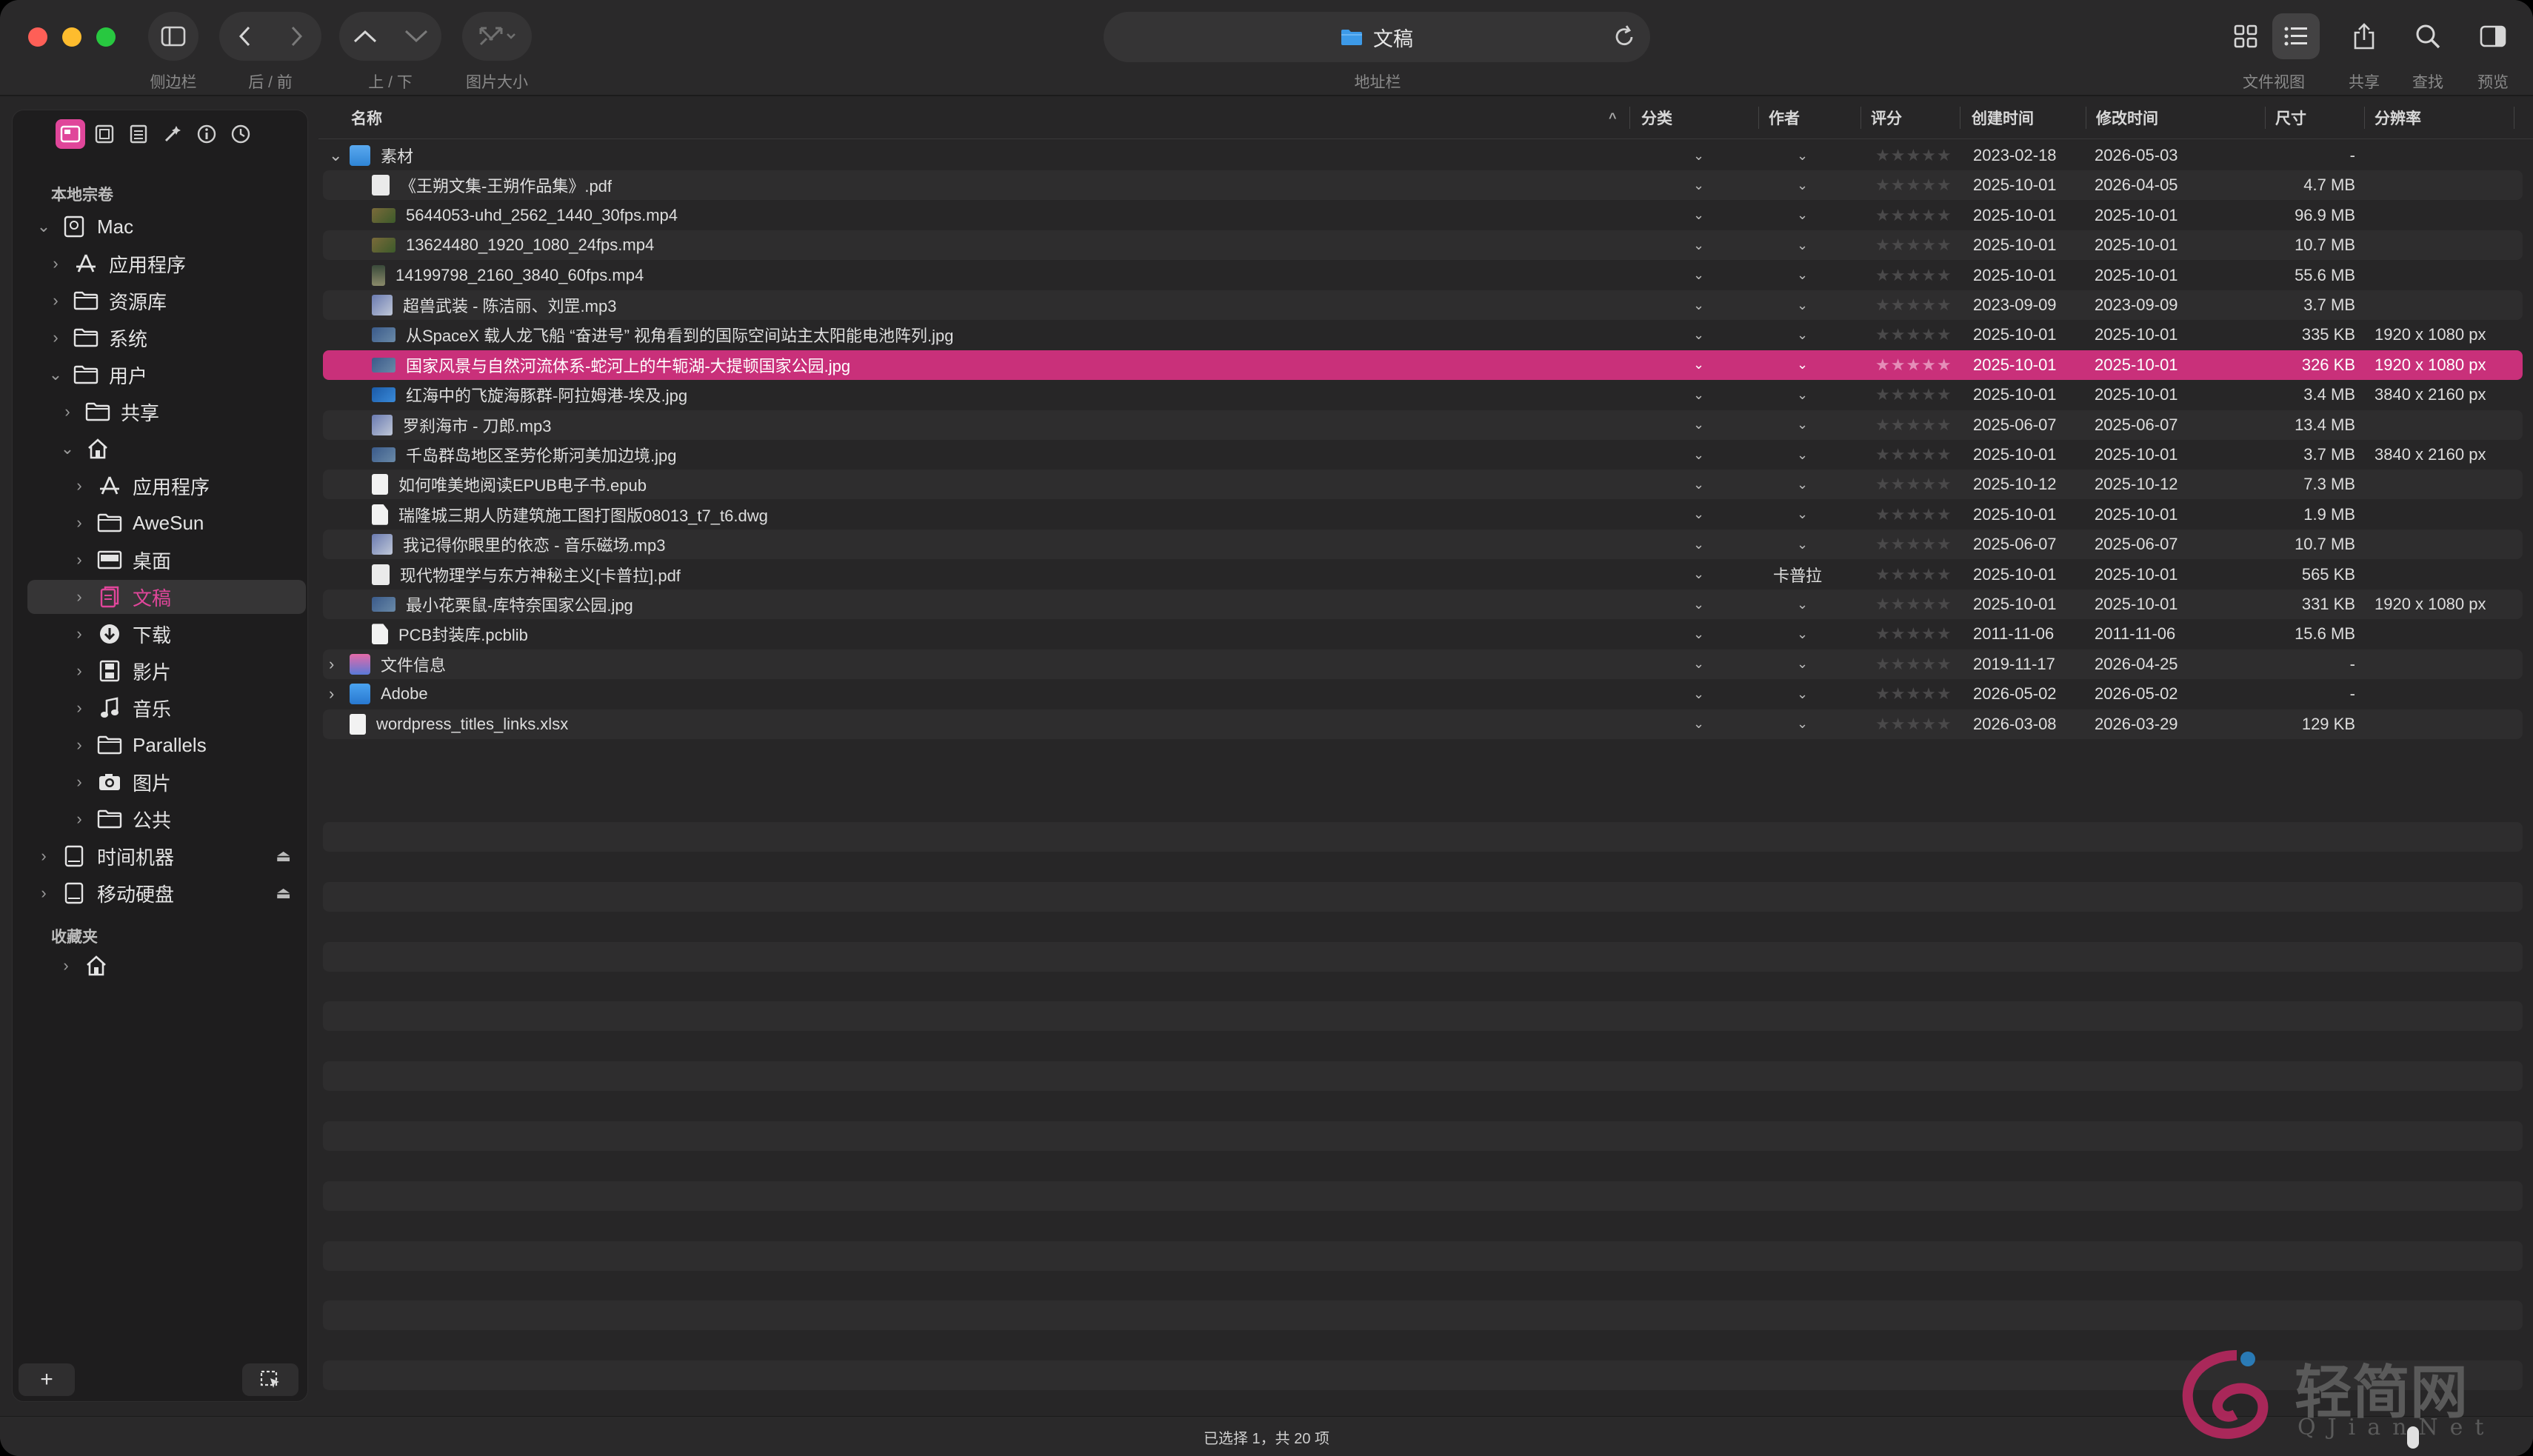 The width and height of the screenshot is (2533, 1456). What do you see at coordinates (2398, 117) in the screenshot?
I see `column-resolution: 分辨率` at bounding box center [2398, 117].